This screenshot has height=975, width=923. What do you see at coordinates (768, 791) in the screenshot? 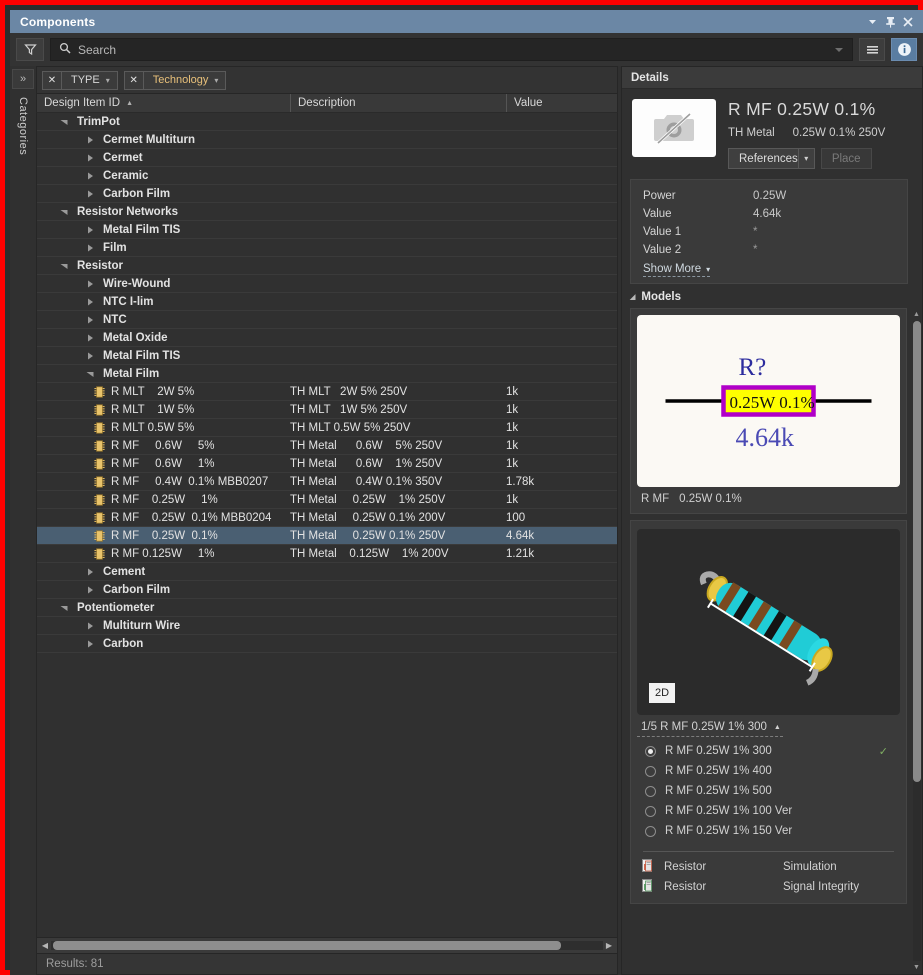
I see `footprint-option: R MF 0.25W 1% 500` at bounding box center [768, 791].